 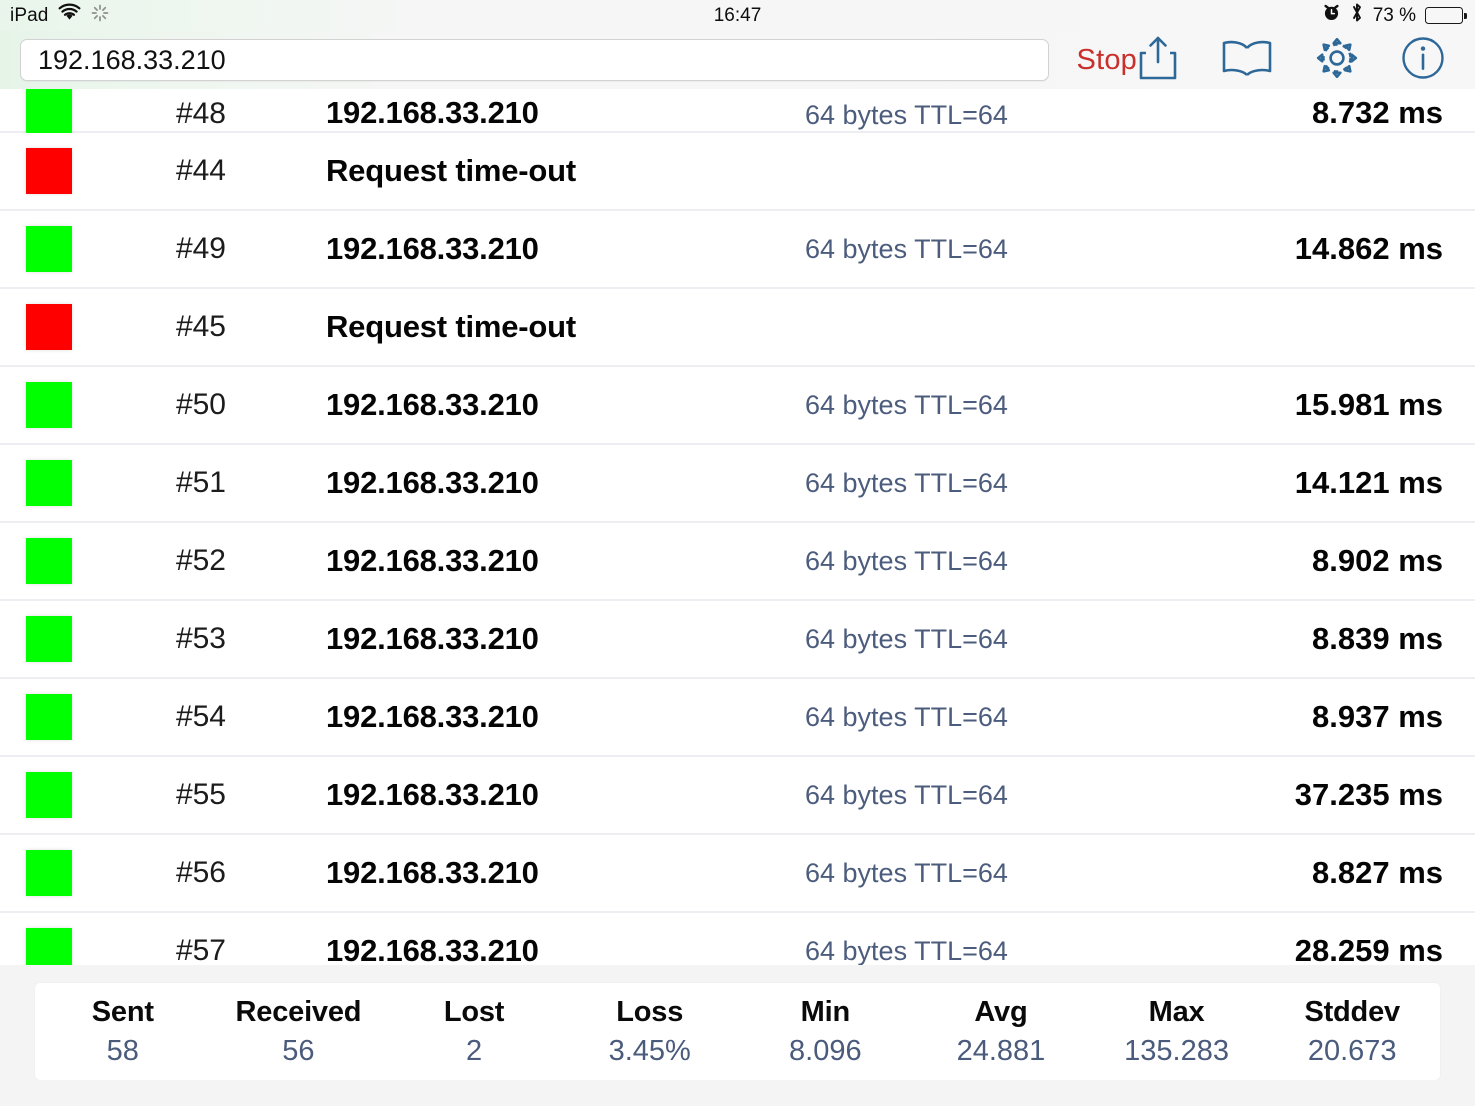 What do you see at coordinates (474, 1031) in the screenshot?
I see `summary-stat-lost: Lost 2` at bounding box center [474, 1031].